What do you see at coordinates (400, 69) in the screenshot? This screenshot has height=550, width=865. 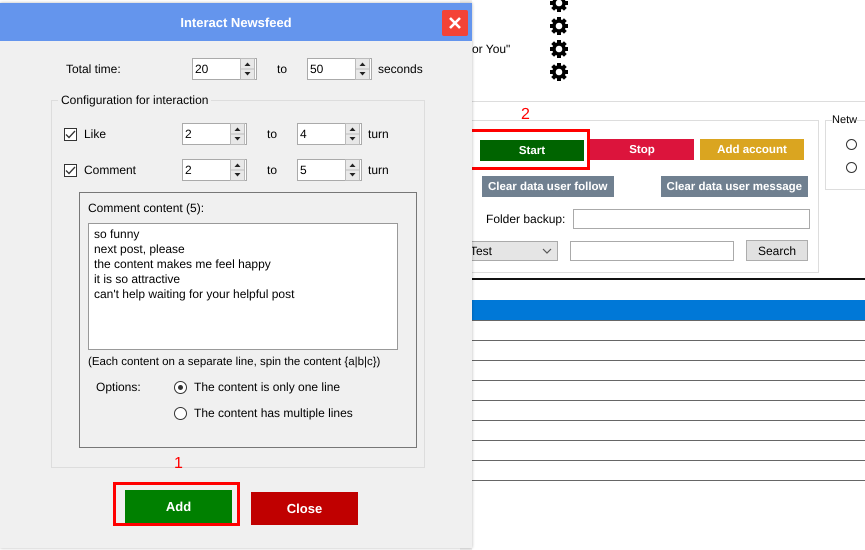 I see `unit-label: seconds` at bounding box center [400, 69].